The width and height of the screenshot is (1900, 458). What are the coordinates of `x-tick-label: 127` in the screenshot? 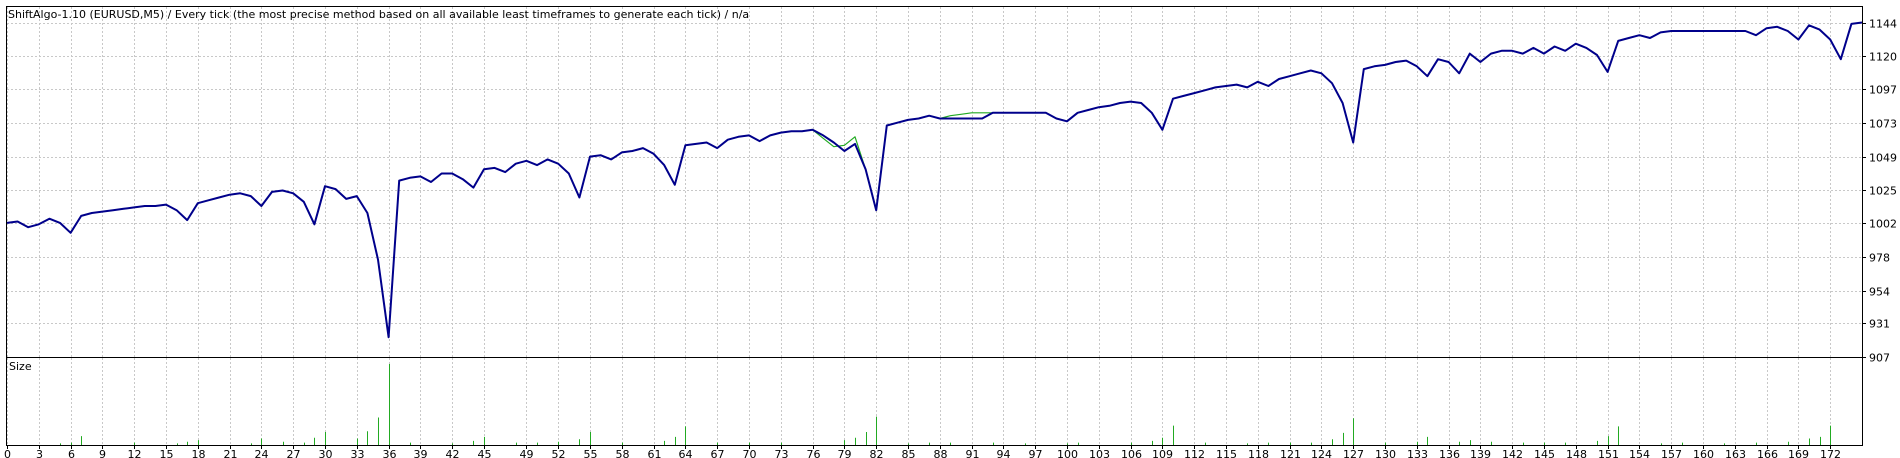 It's located at (1353, 453).